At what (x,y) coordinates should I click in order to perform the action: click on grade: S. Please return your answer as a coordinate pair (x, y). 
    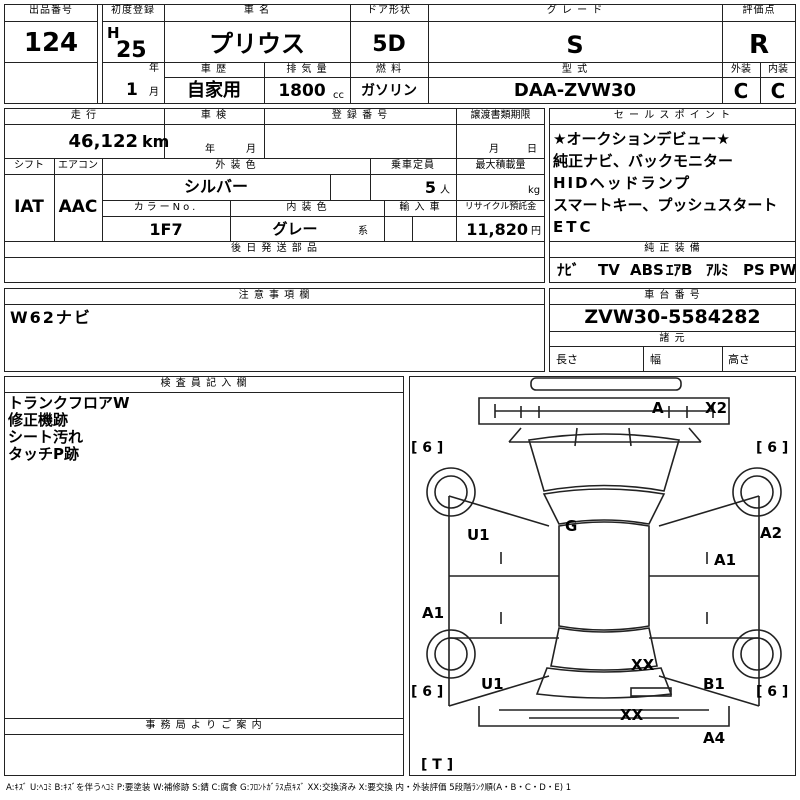
    Looking at the image, I should click on (575, 45).